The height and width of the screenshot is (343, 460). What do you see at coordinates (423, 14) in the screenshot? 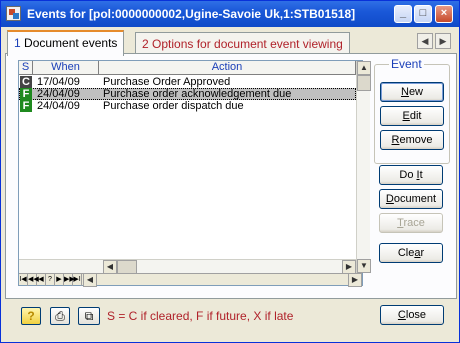
I see `maximize-icon: □` at bounding box center [423, 14].